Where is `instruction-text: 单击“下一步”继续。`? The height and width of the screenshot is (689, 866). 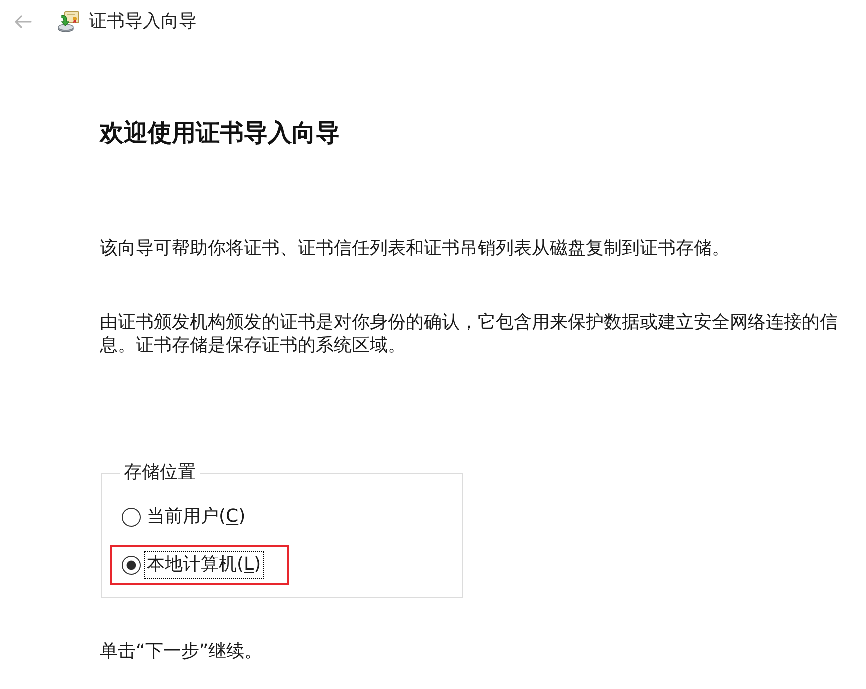 instruction-text: 单击“下一步”继续。 is located at coordinates (182, 651).